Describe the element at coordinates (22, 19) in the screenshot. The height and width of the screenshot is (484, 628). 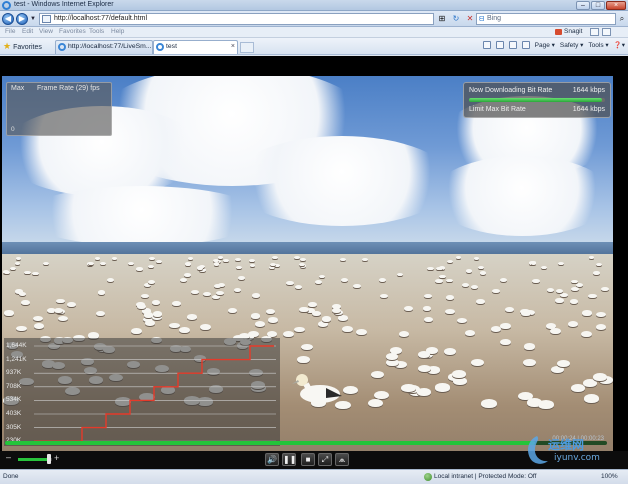
I see `forward-button: ▶` at that location.